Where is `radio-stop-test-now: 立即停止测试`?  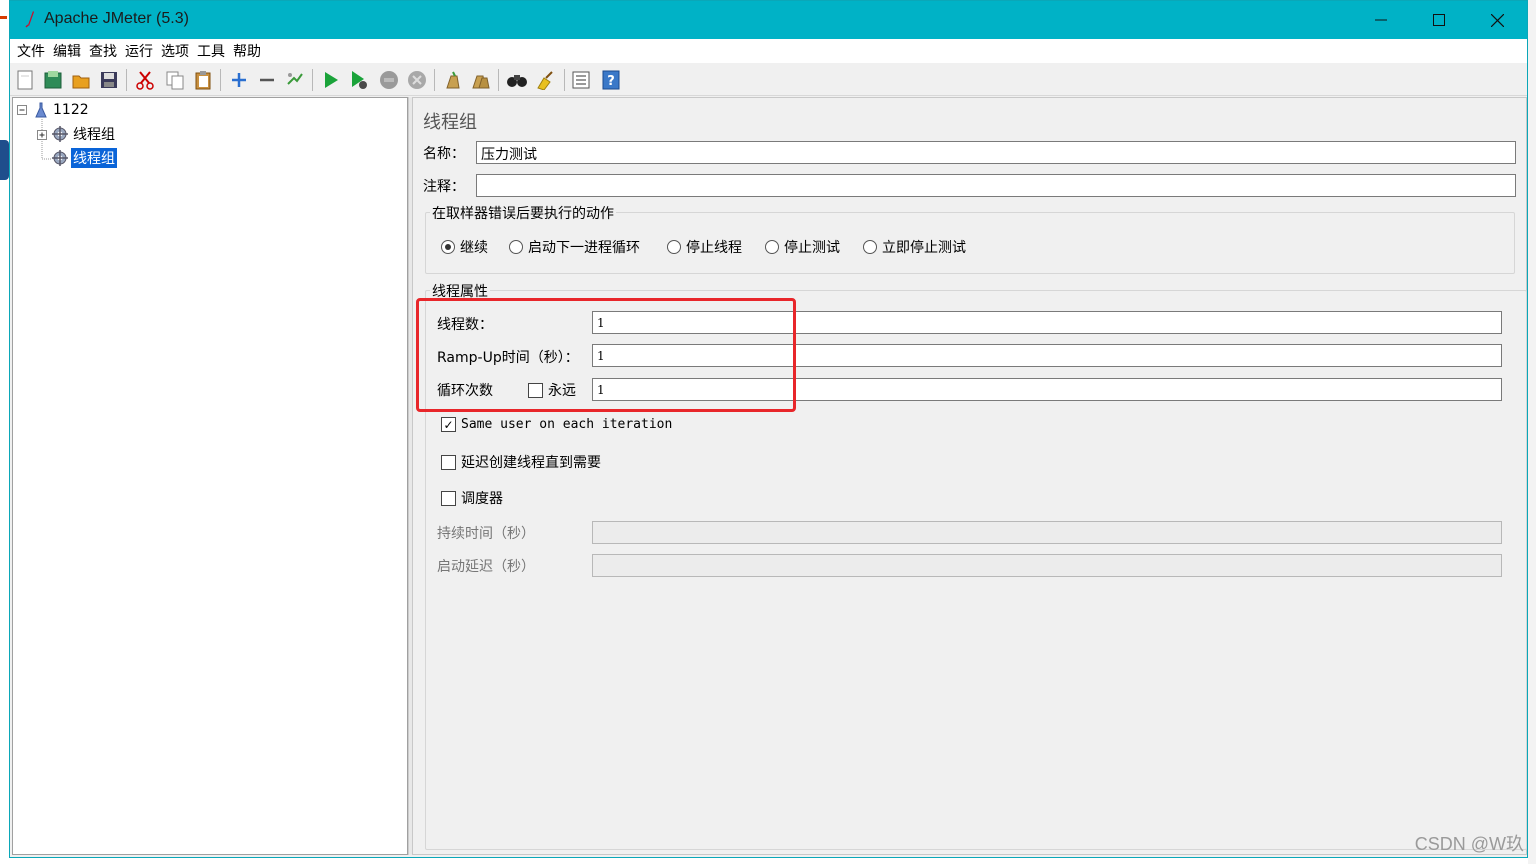 radio-stop-test-now: 立即停止测试 is located at coordinates (914, 247).